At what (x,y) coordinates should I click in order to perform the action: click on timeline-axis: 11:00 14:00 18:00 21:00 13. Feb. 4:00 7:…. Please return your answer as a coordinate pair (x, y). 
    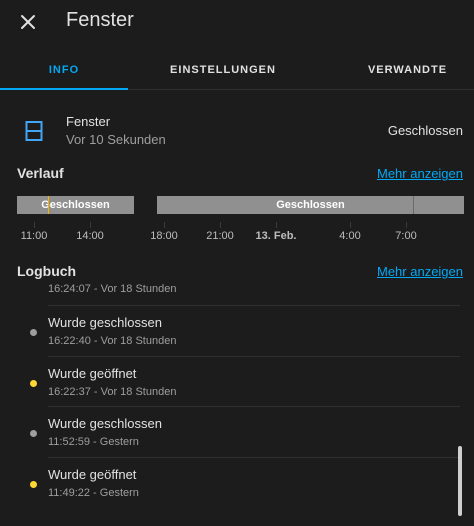
    Looking at the image, I should click on (237, 234).